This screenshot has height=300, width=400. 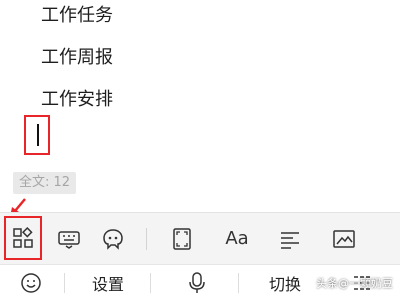 I want to click on sticker-button, so click(x=113, y=238).